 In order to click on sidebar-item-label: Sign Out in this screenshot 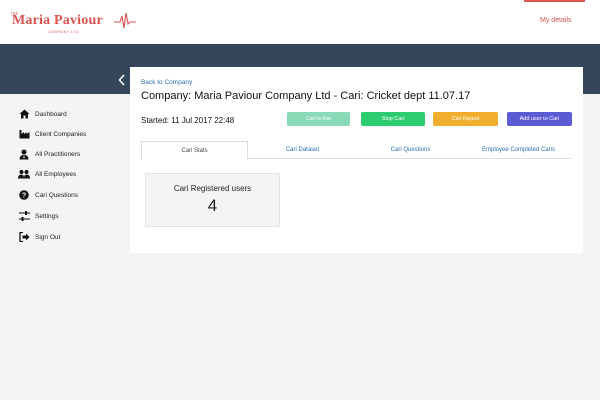, I will do `click(48, 237)`.